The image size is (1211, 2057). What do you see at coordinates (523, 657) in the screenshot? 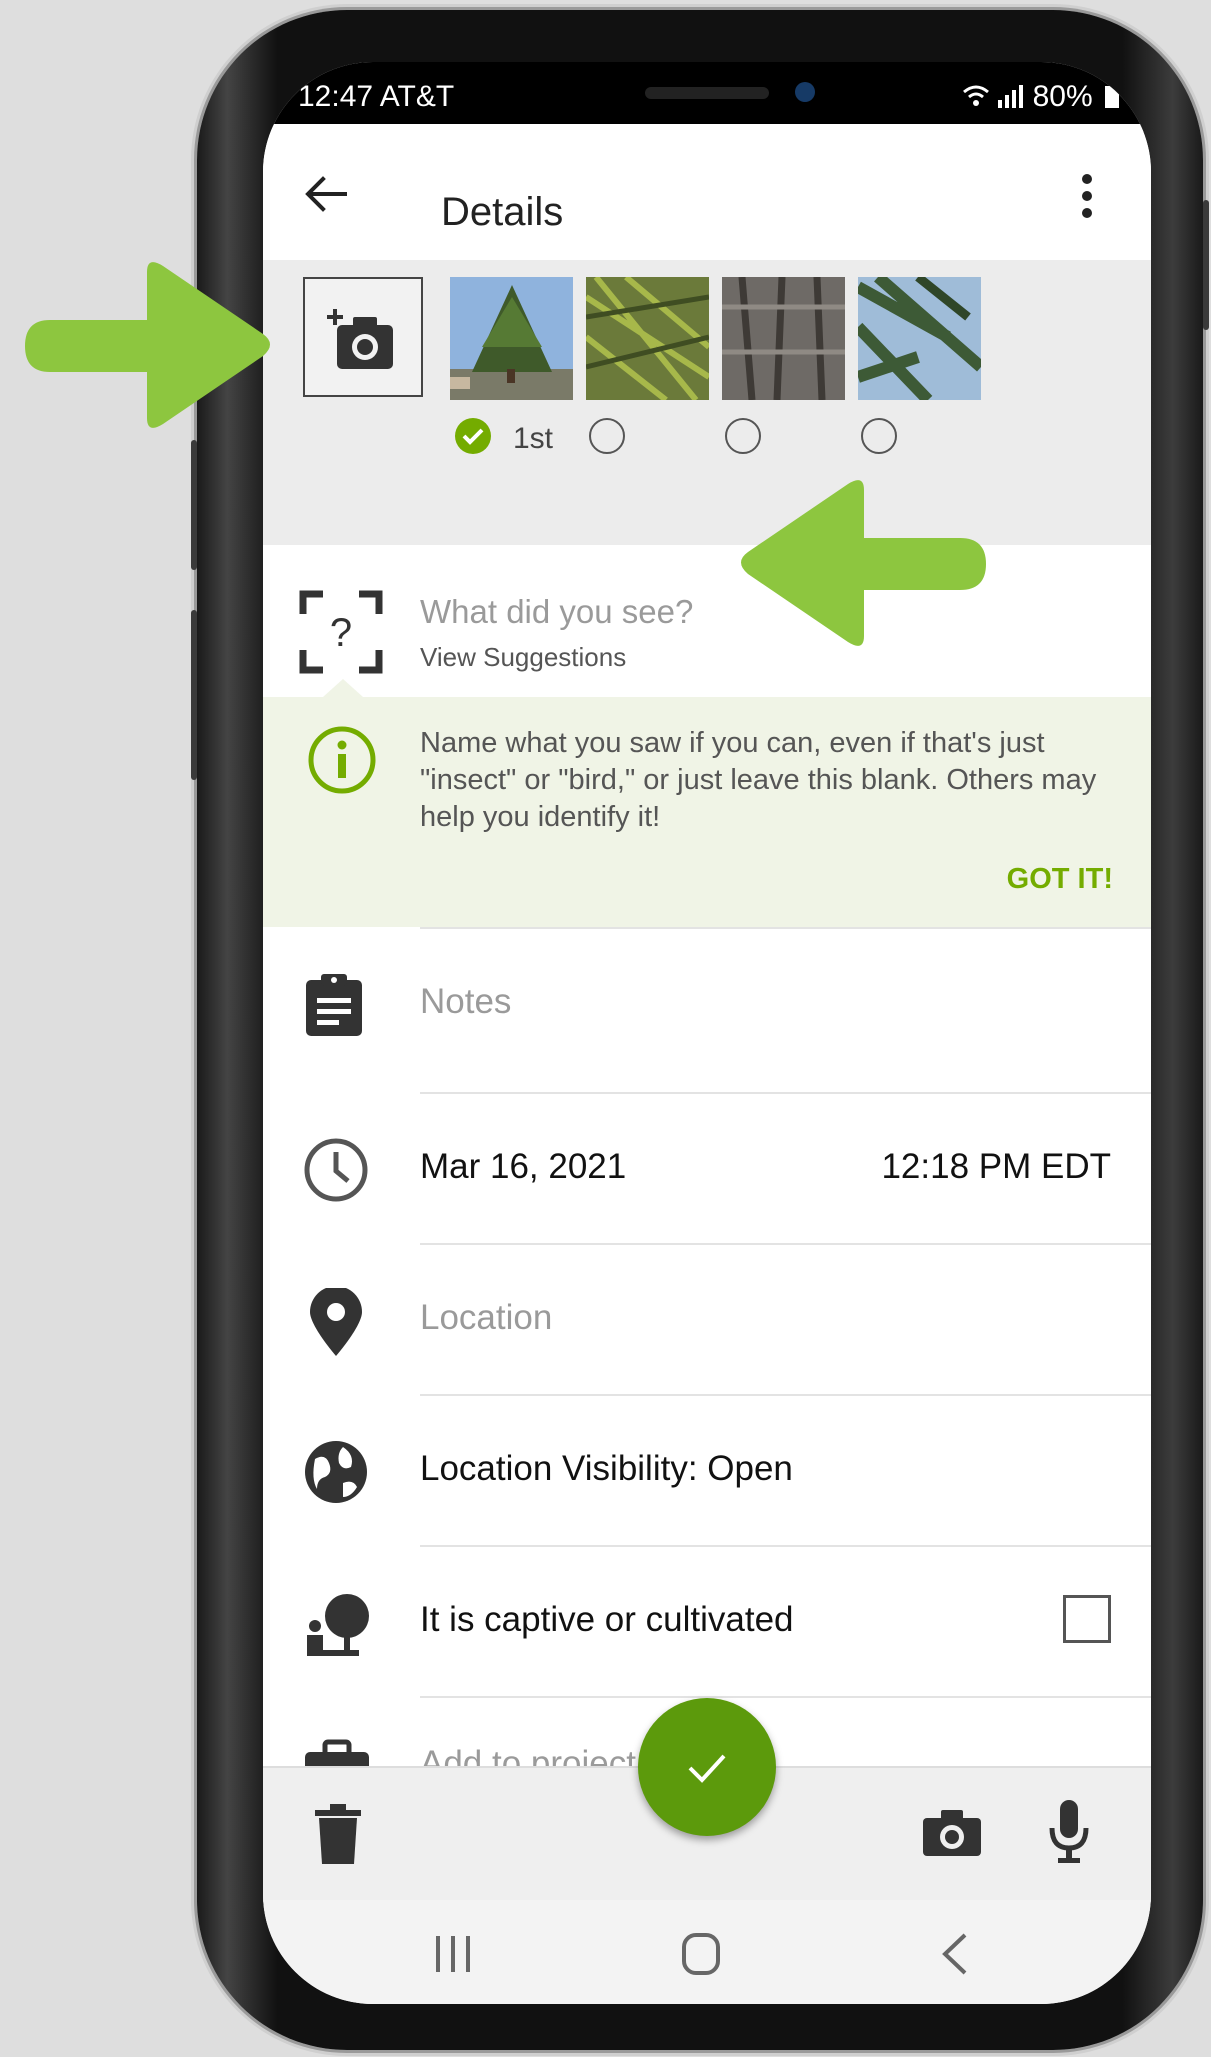
I see `view-suggestions-link: View Suggestions` at bounding box center [523, 657].